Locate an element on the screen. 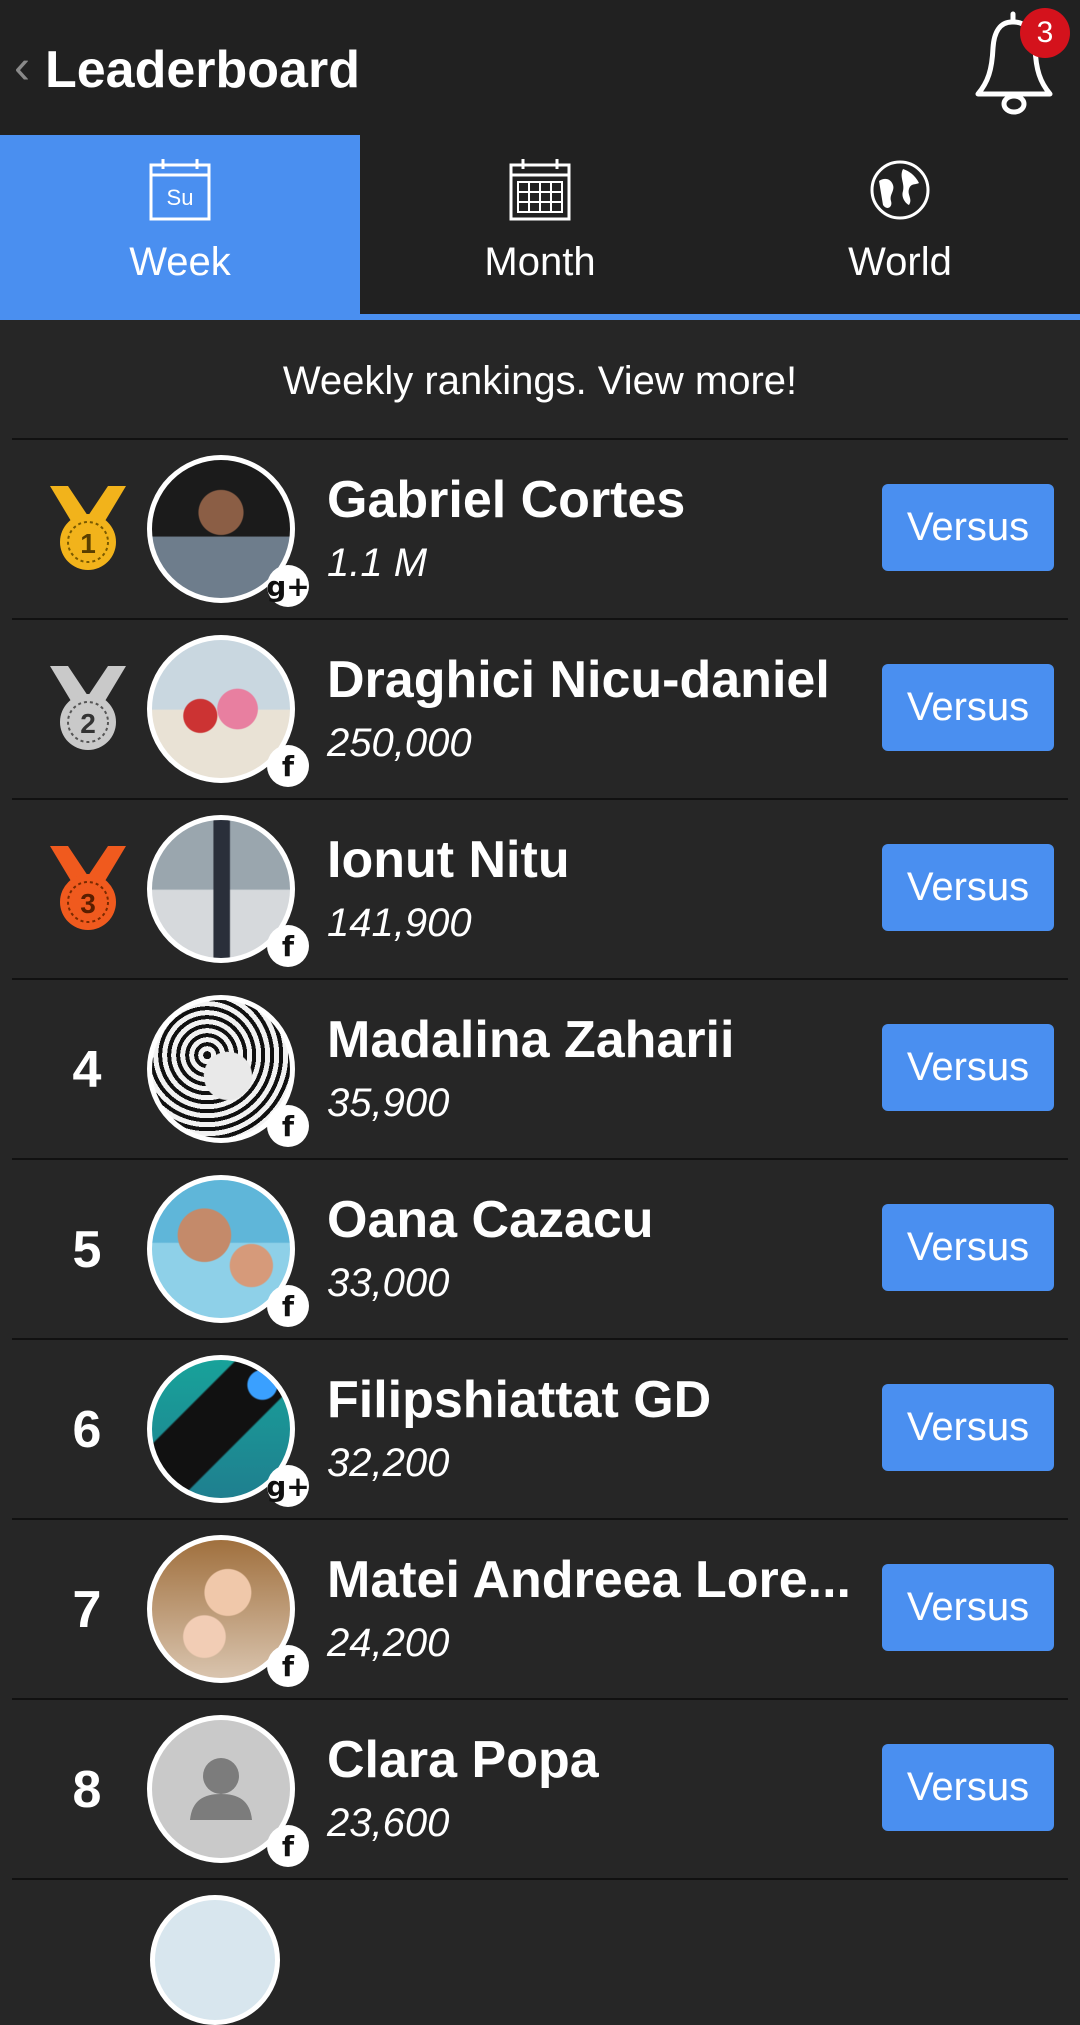 This screenshot has width=1080, height=2025. rank-number: 8 is located at coordinates (87, 1790).